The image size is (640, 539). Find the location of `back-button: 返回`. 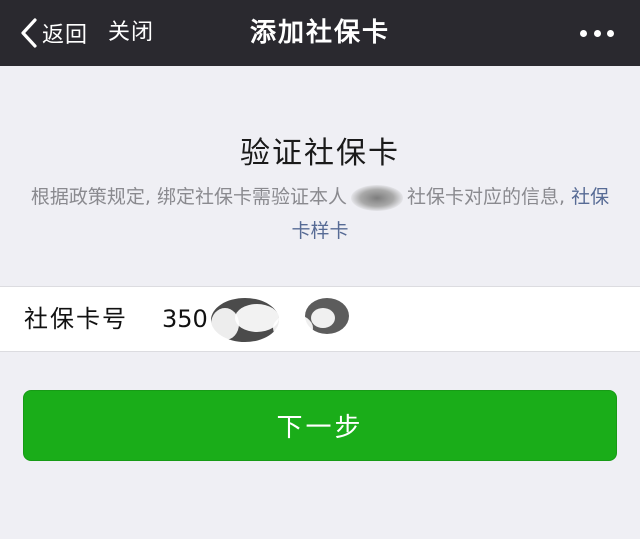

back-button: 返回 is located at coordinates (54, 33).